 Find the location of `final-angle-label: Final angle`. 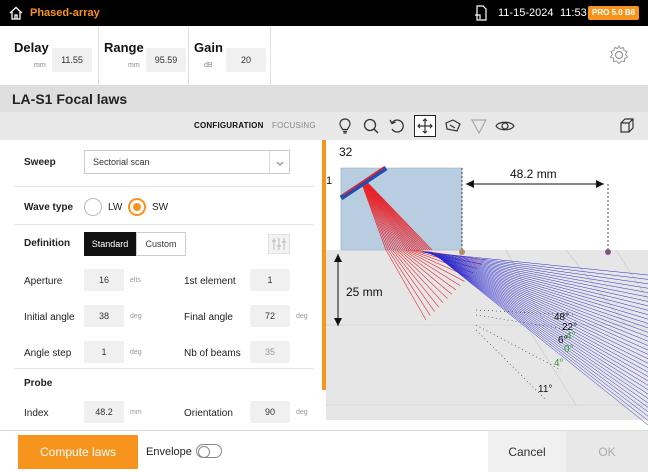

final-angle-label: Final angle is located at coordinates (208, 317).